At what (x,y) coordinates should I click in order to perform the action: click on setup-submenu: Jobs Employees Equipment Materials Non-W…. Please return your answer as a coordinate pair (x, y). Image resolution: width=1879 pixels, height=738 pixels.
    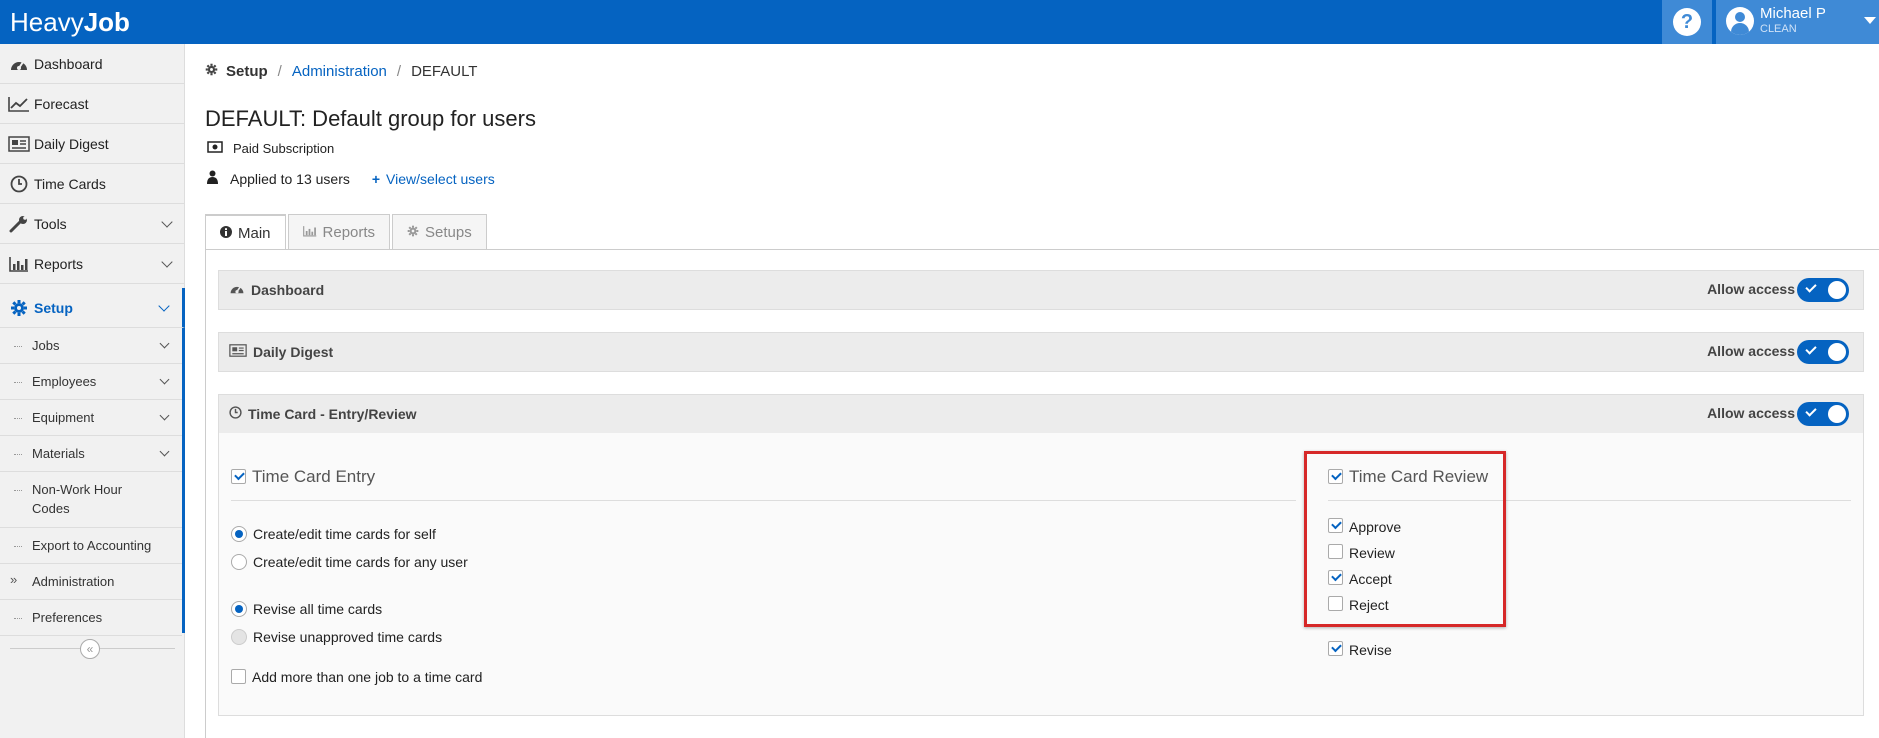
    Looking at the image, I should click on (92, 482).